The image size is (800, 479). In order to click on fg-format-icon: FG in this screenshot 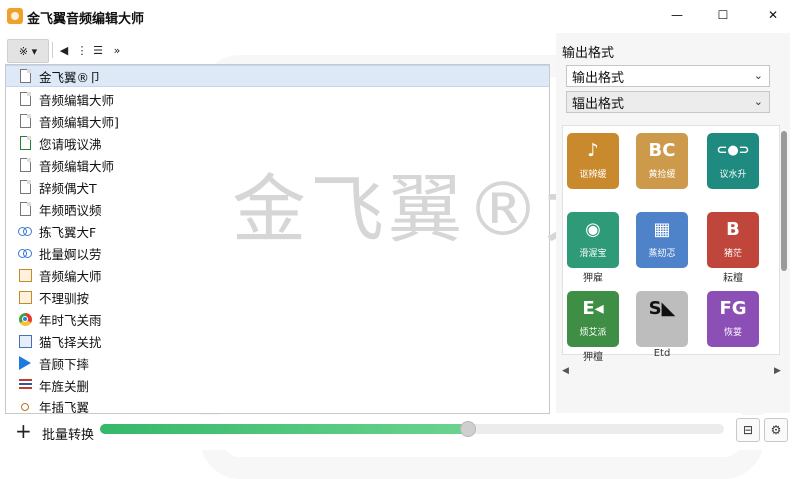, I will do `click(733, 308)`.